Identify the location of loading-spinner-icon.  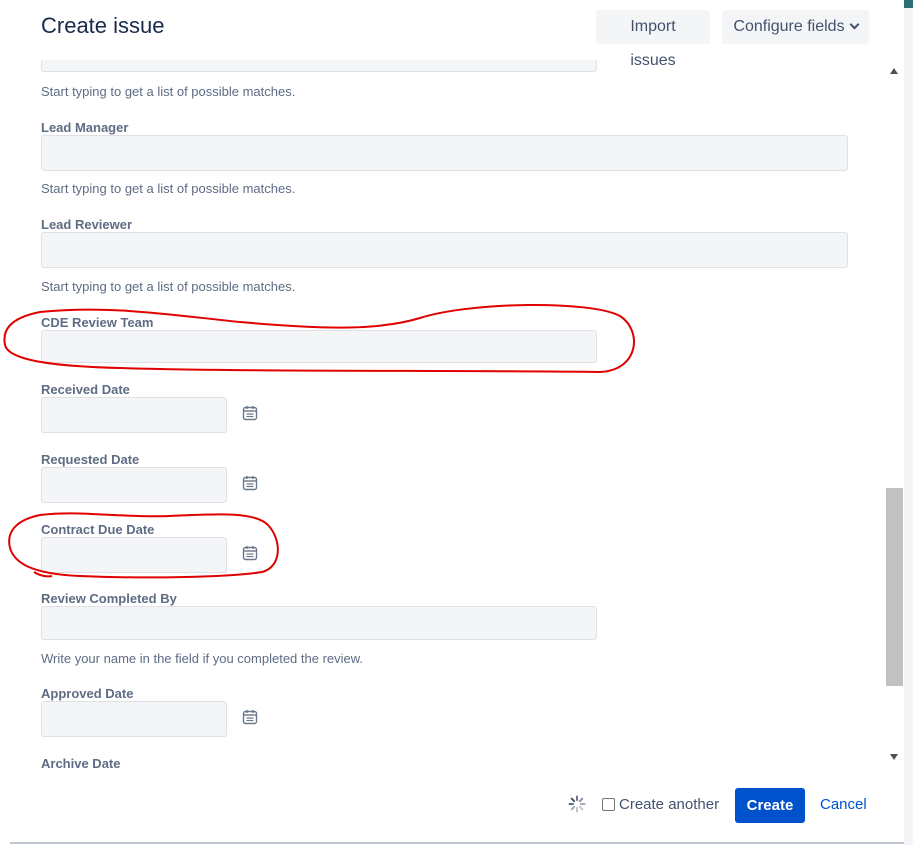
(577, 804).